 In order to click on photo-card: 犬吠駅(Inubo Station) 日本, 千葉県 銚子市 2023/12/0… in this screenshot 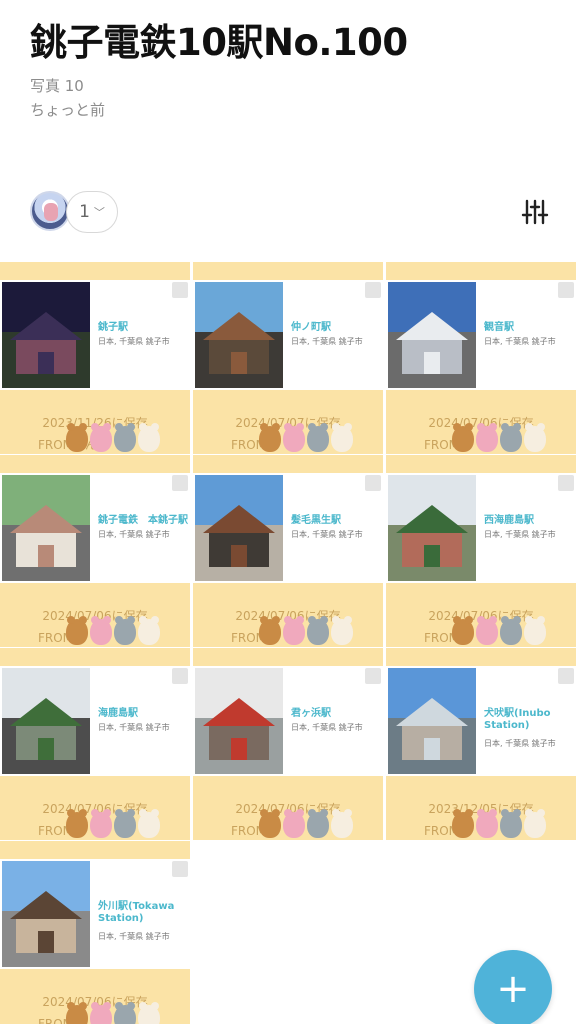, I will do `click(481, 744)`.